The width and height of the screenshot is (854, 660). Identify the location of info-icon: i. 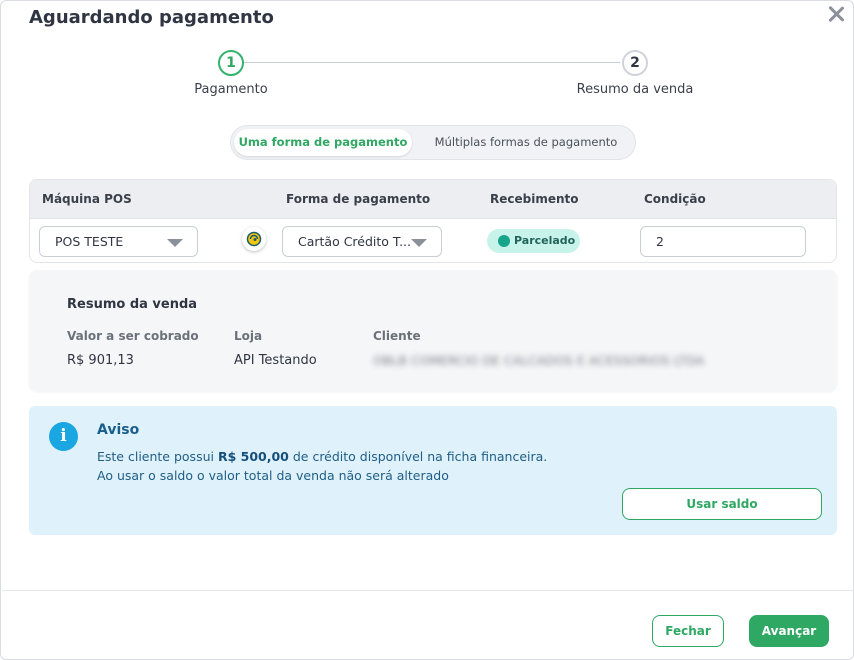
(63, 436).